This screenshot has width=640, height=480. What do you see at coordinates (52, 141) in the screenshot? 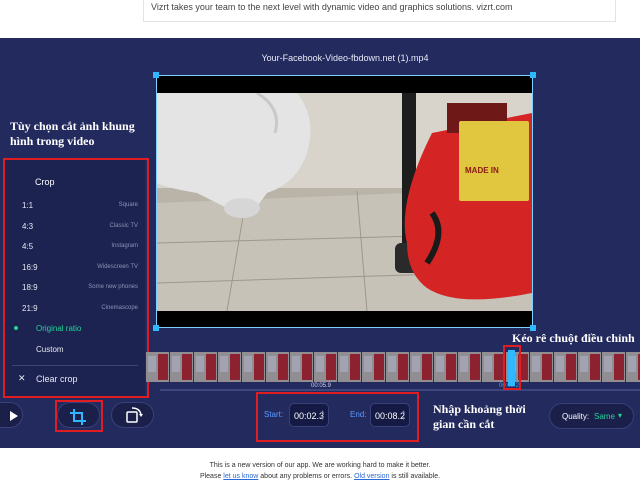
I see `annotation-line: hình trong video` at bounding box center [52, 141].